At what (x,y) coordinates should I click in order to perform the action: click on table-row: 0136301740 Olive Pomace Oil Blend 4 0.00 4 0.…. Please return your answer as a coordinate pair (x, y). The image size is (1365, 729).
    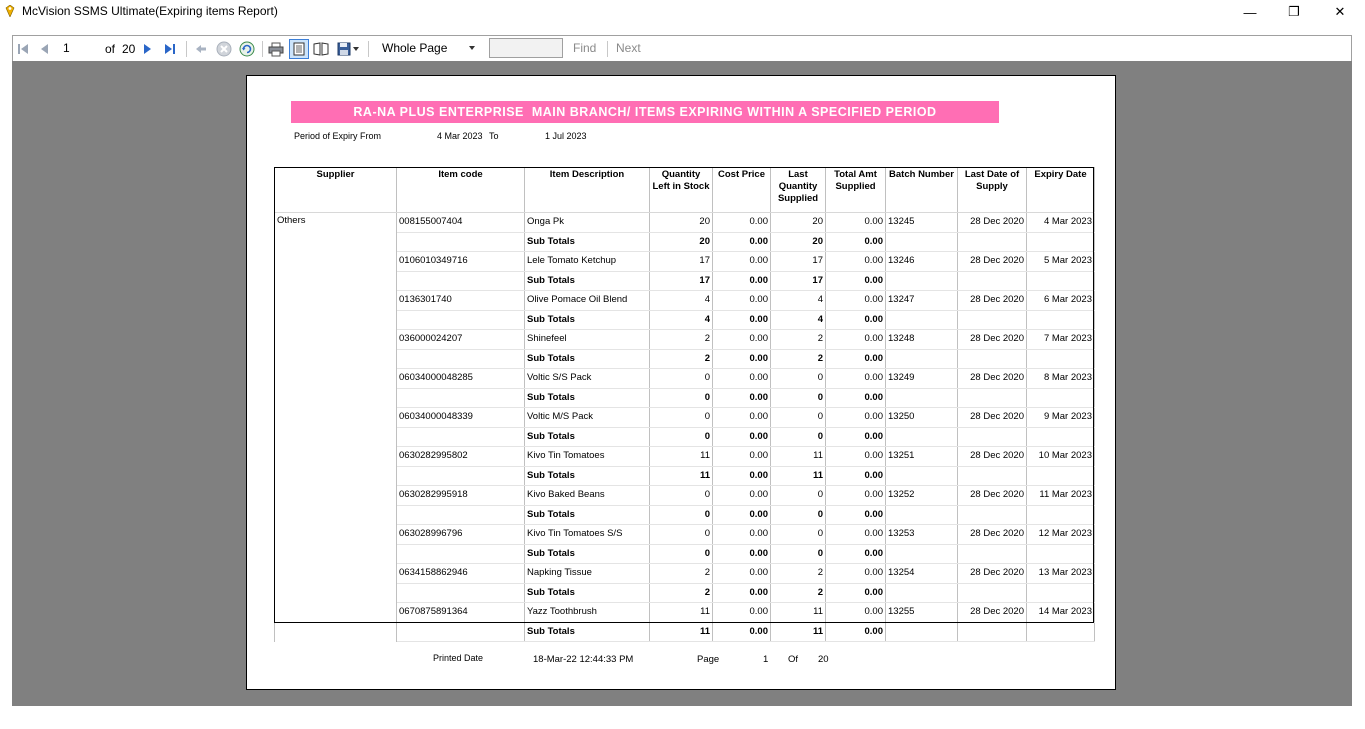
    Looking at the image, I should click on (685, 300).